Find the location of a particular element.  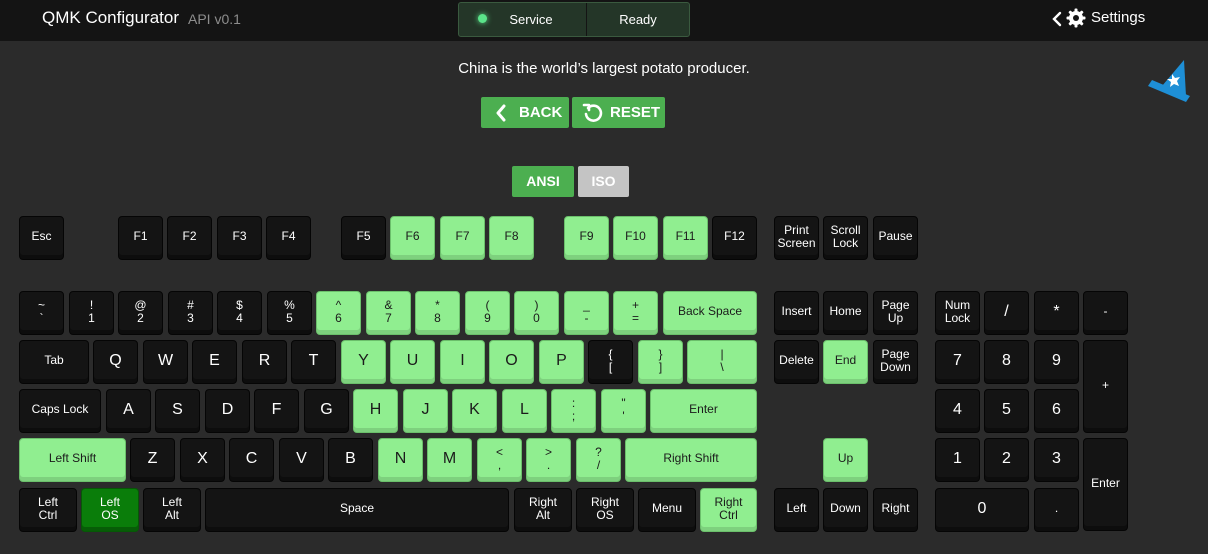

key-left-os: Left OS is located at coordinates (110, 510).